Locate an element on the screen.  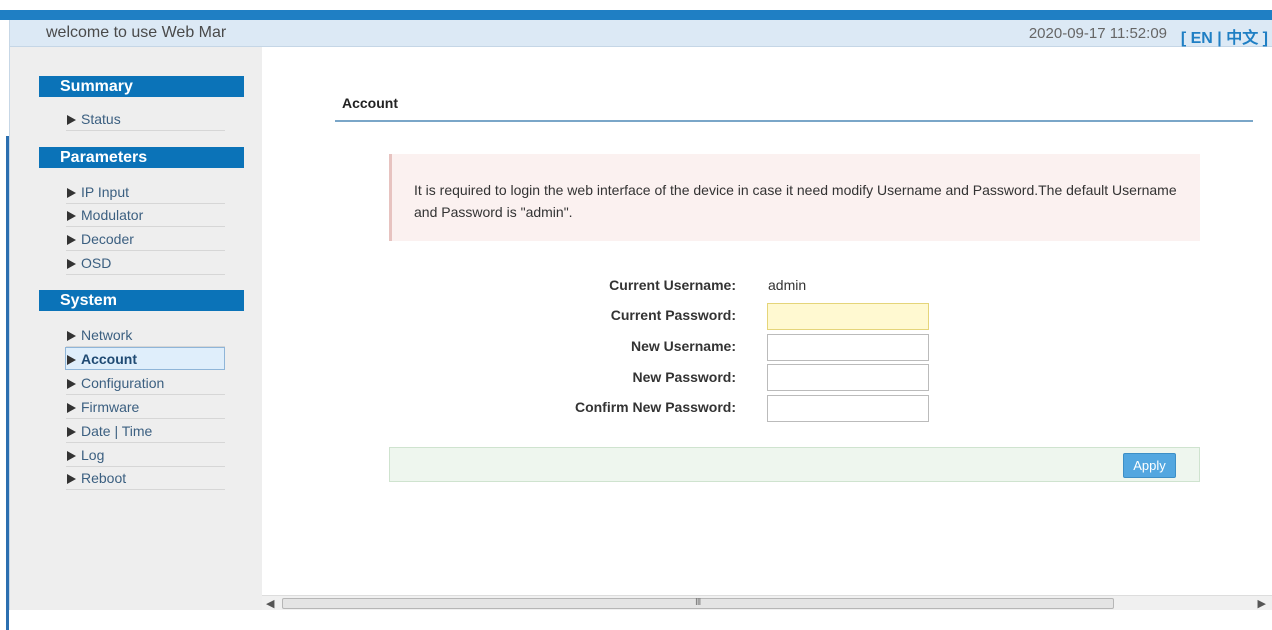
section-system-title: System is located at coordinates (141, 300).